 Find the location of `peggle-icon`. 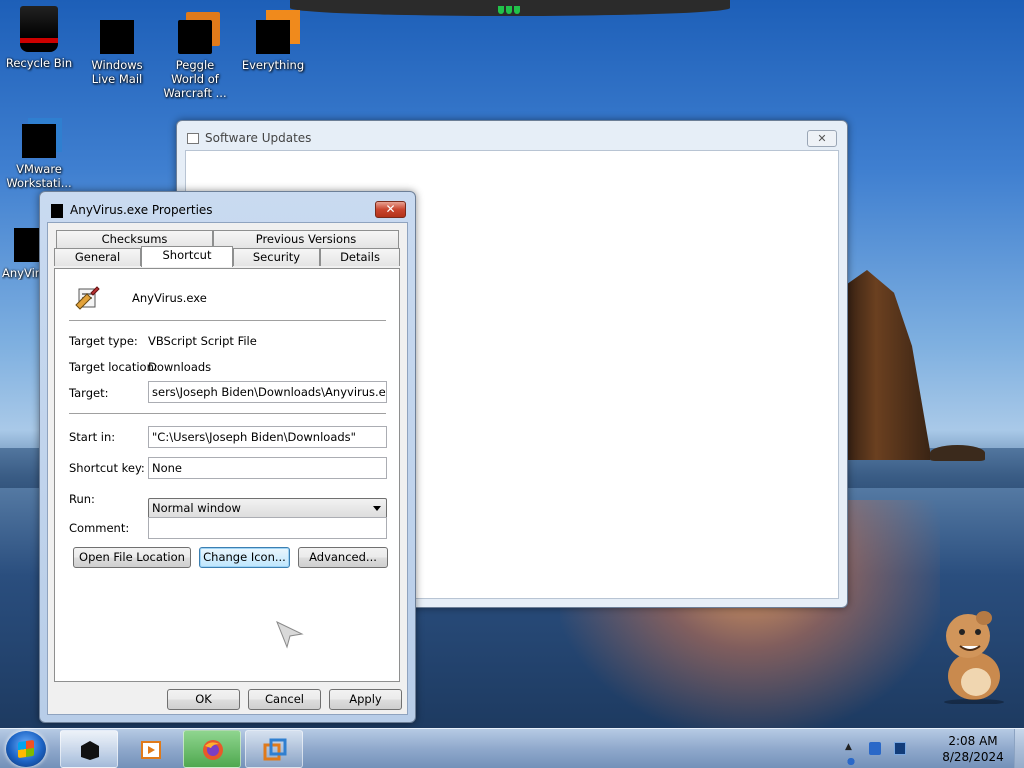

peggle-icon is located at coordinates (195, 37).